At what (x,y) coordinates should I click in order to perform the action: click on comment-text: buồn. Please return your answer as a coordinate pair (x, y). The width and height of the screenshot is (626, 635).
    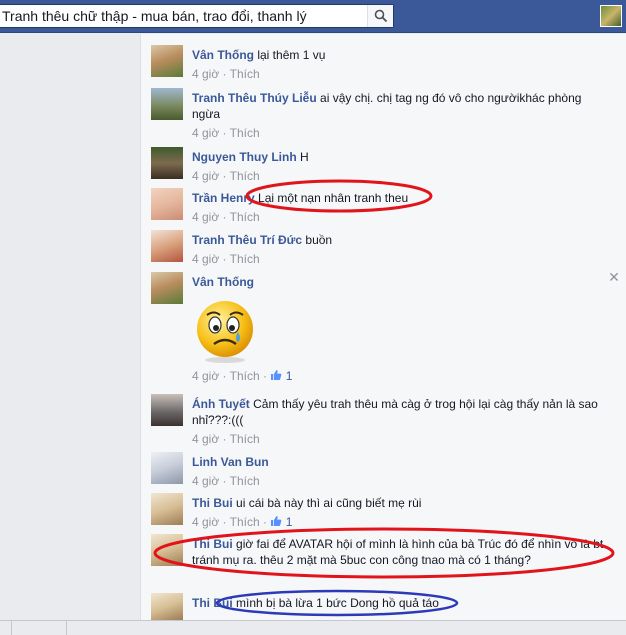
    Looking at the image, I should click on (319, 240).